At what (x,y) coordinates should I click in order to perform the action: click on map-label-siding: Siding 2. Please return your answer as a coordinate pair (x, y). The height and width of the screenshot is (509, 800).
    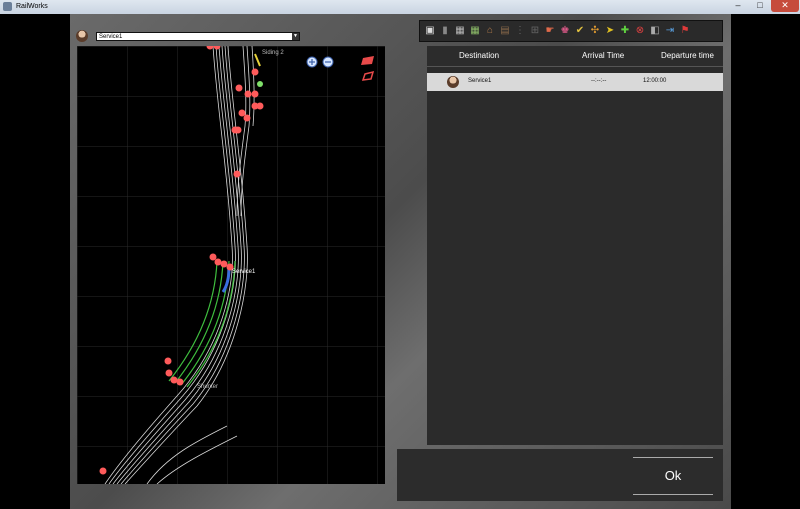
    Looking at the image, I should click on (273, 53).